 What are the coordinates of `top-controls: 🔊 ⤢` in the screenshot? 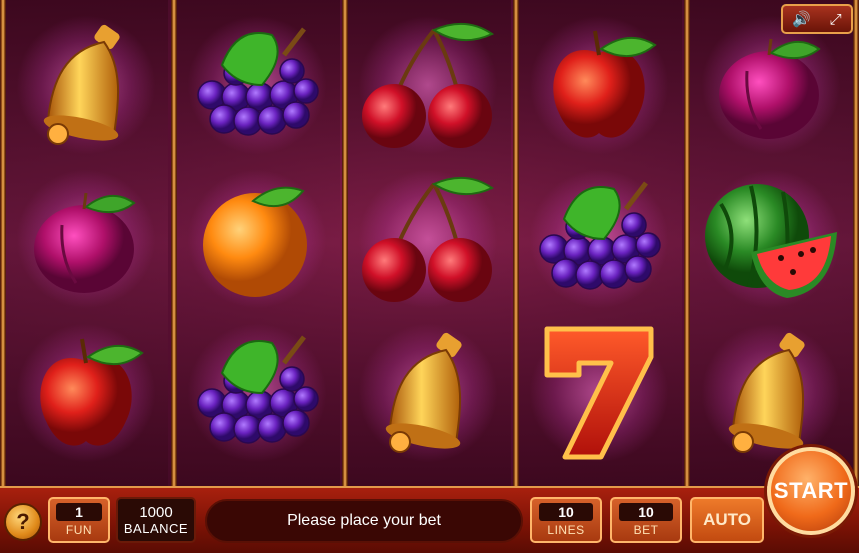 It's located at (817, 19).